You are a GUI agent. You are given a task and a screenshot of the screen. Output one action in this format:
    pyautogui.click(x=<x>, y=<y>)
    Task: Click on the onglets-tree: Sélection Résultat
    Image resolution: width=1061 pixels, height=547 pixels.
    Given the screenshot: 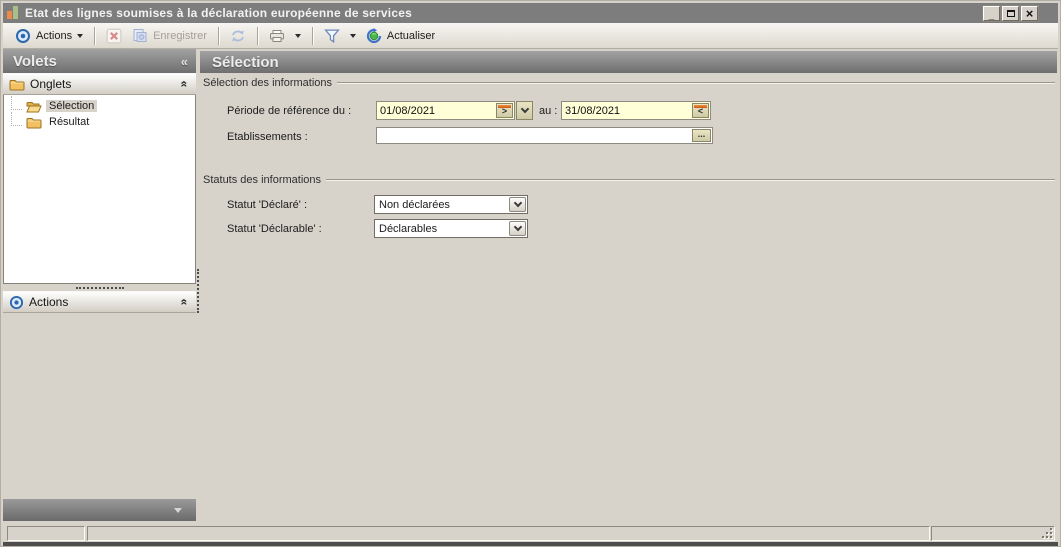 What is the action you would take?
    pyautogui.click(x=99, y=189)
    